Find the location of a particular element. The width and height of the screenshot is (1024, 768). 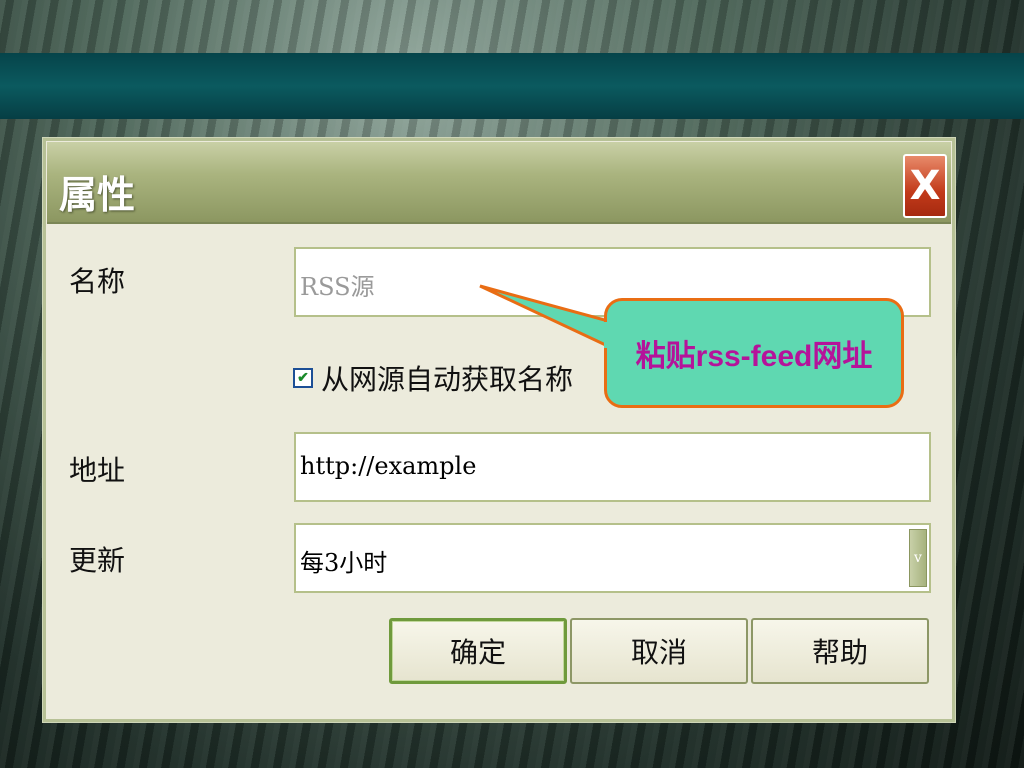

callout-bubble: 粘贴rss-feed网址 is located at coordinates (754, 353).